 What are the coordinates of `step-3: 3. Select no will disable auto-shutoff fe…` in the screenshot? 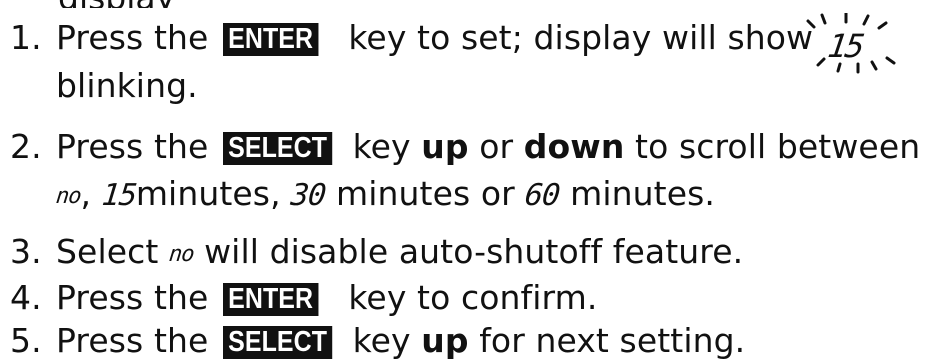 It's located at (376, 253).